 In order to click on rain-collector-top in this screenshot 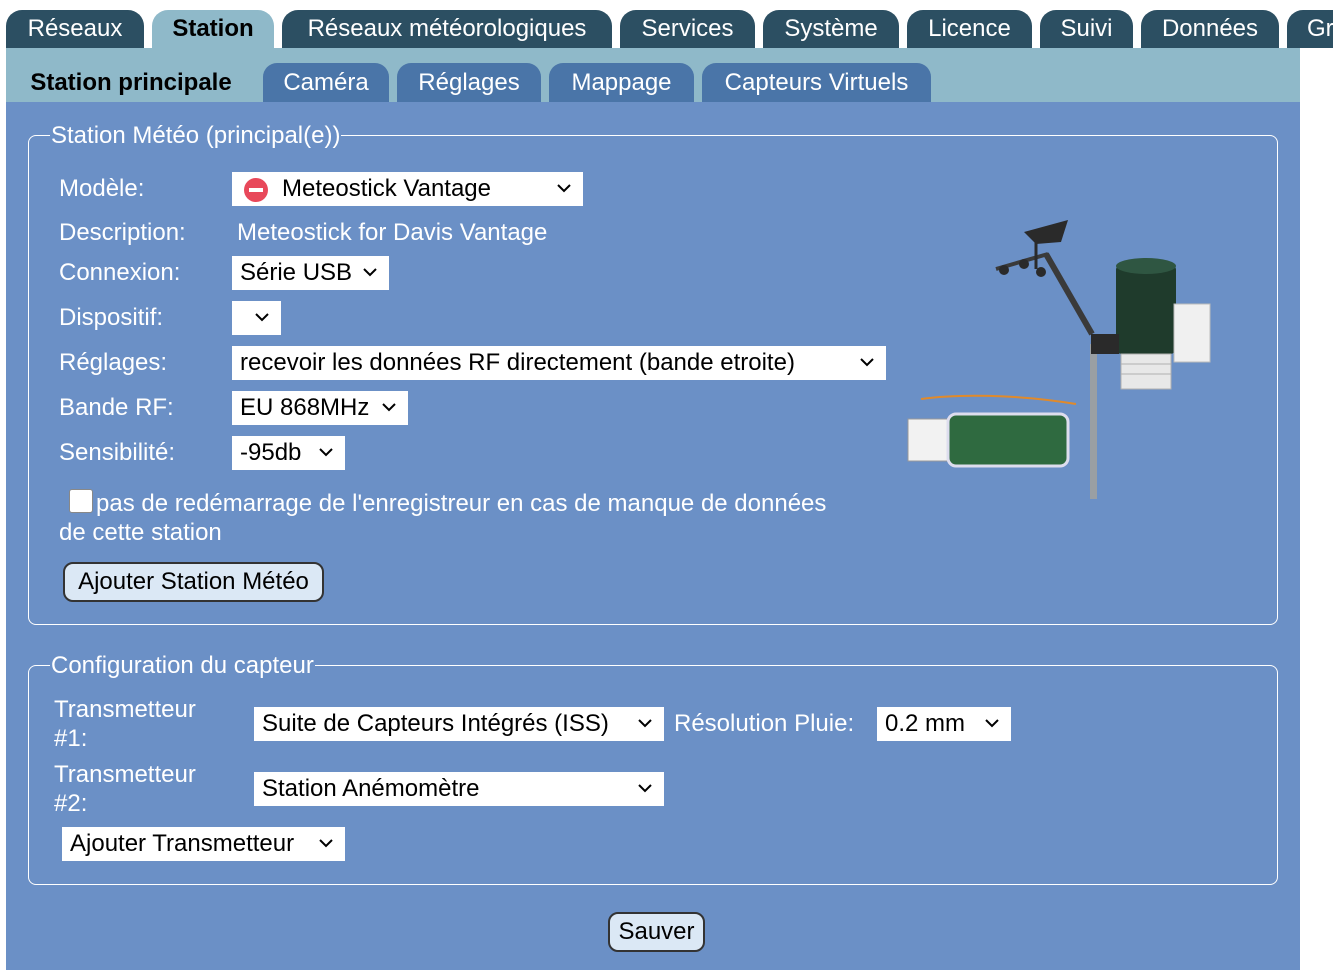, I will do `click(1146, 266)`.